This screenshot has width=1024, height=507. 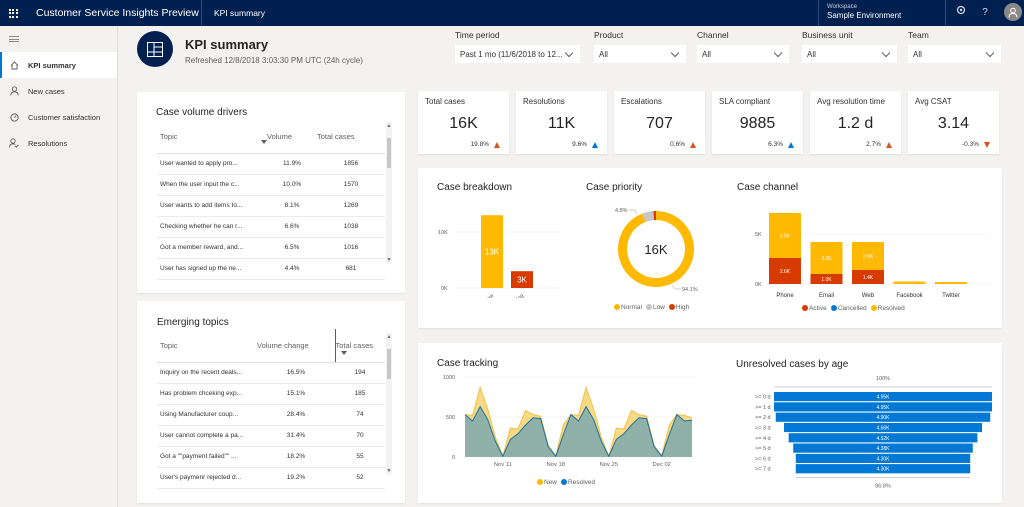 What do you see at coordinates (609, 35) in the screenshot?
I see `filter-label: Product` at bounding box center [609, 35].